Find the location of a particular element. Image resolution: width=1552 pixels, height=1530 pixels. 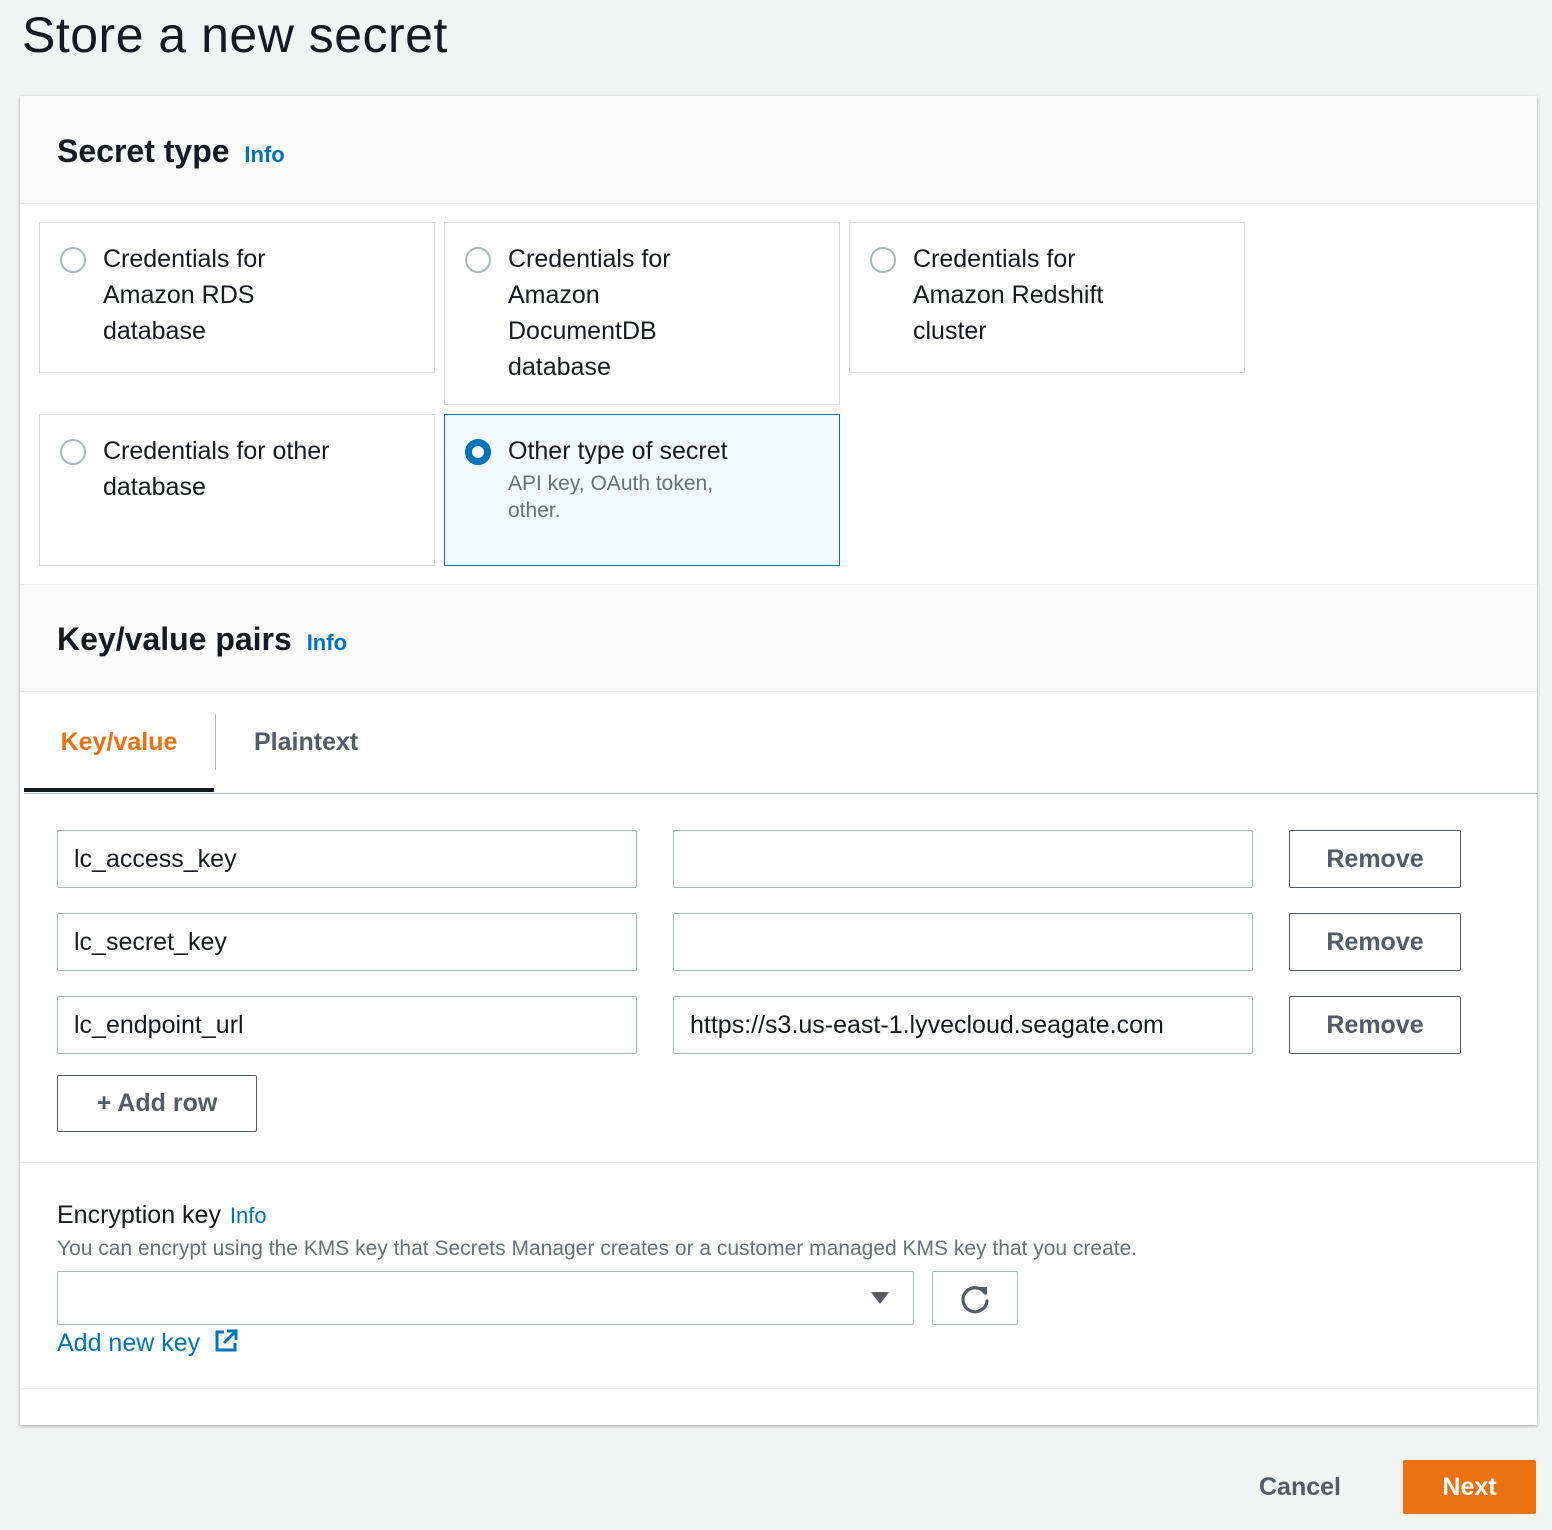

refresh-keys-button is located at coordinates (975, 1298).